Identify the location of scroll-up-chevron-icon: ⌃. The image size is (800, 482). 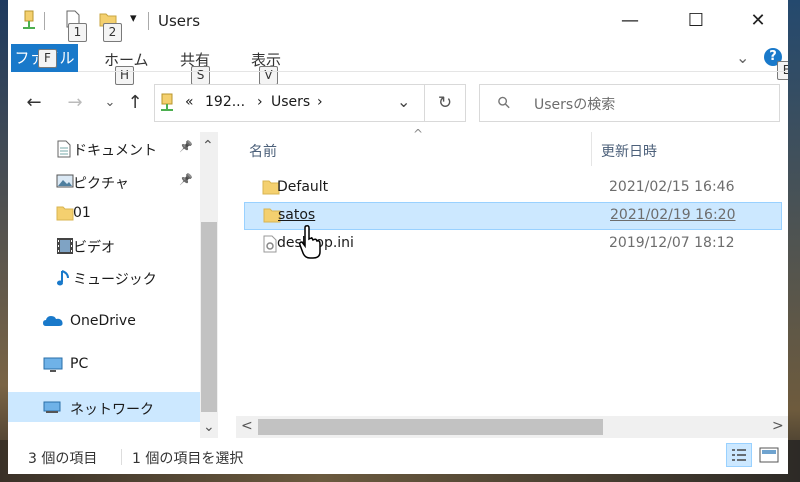
(208, 146).